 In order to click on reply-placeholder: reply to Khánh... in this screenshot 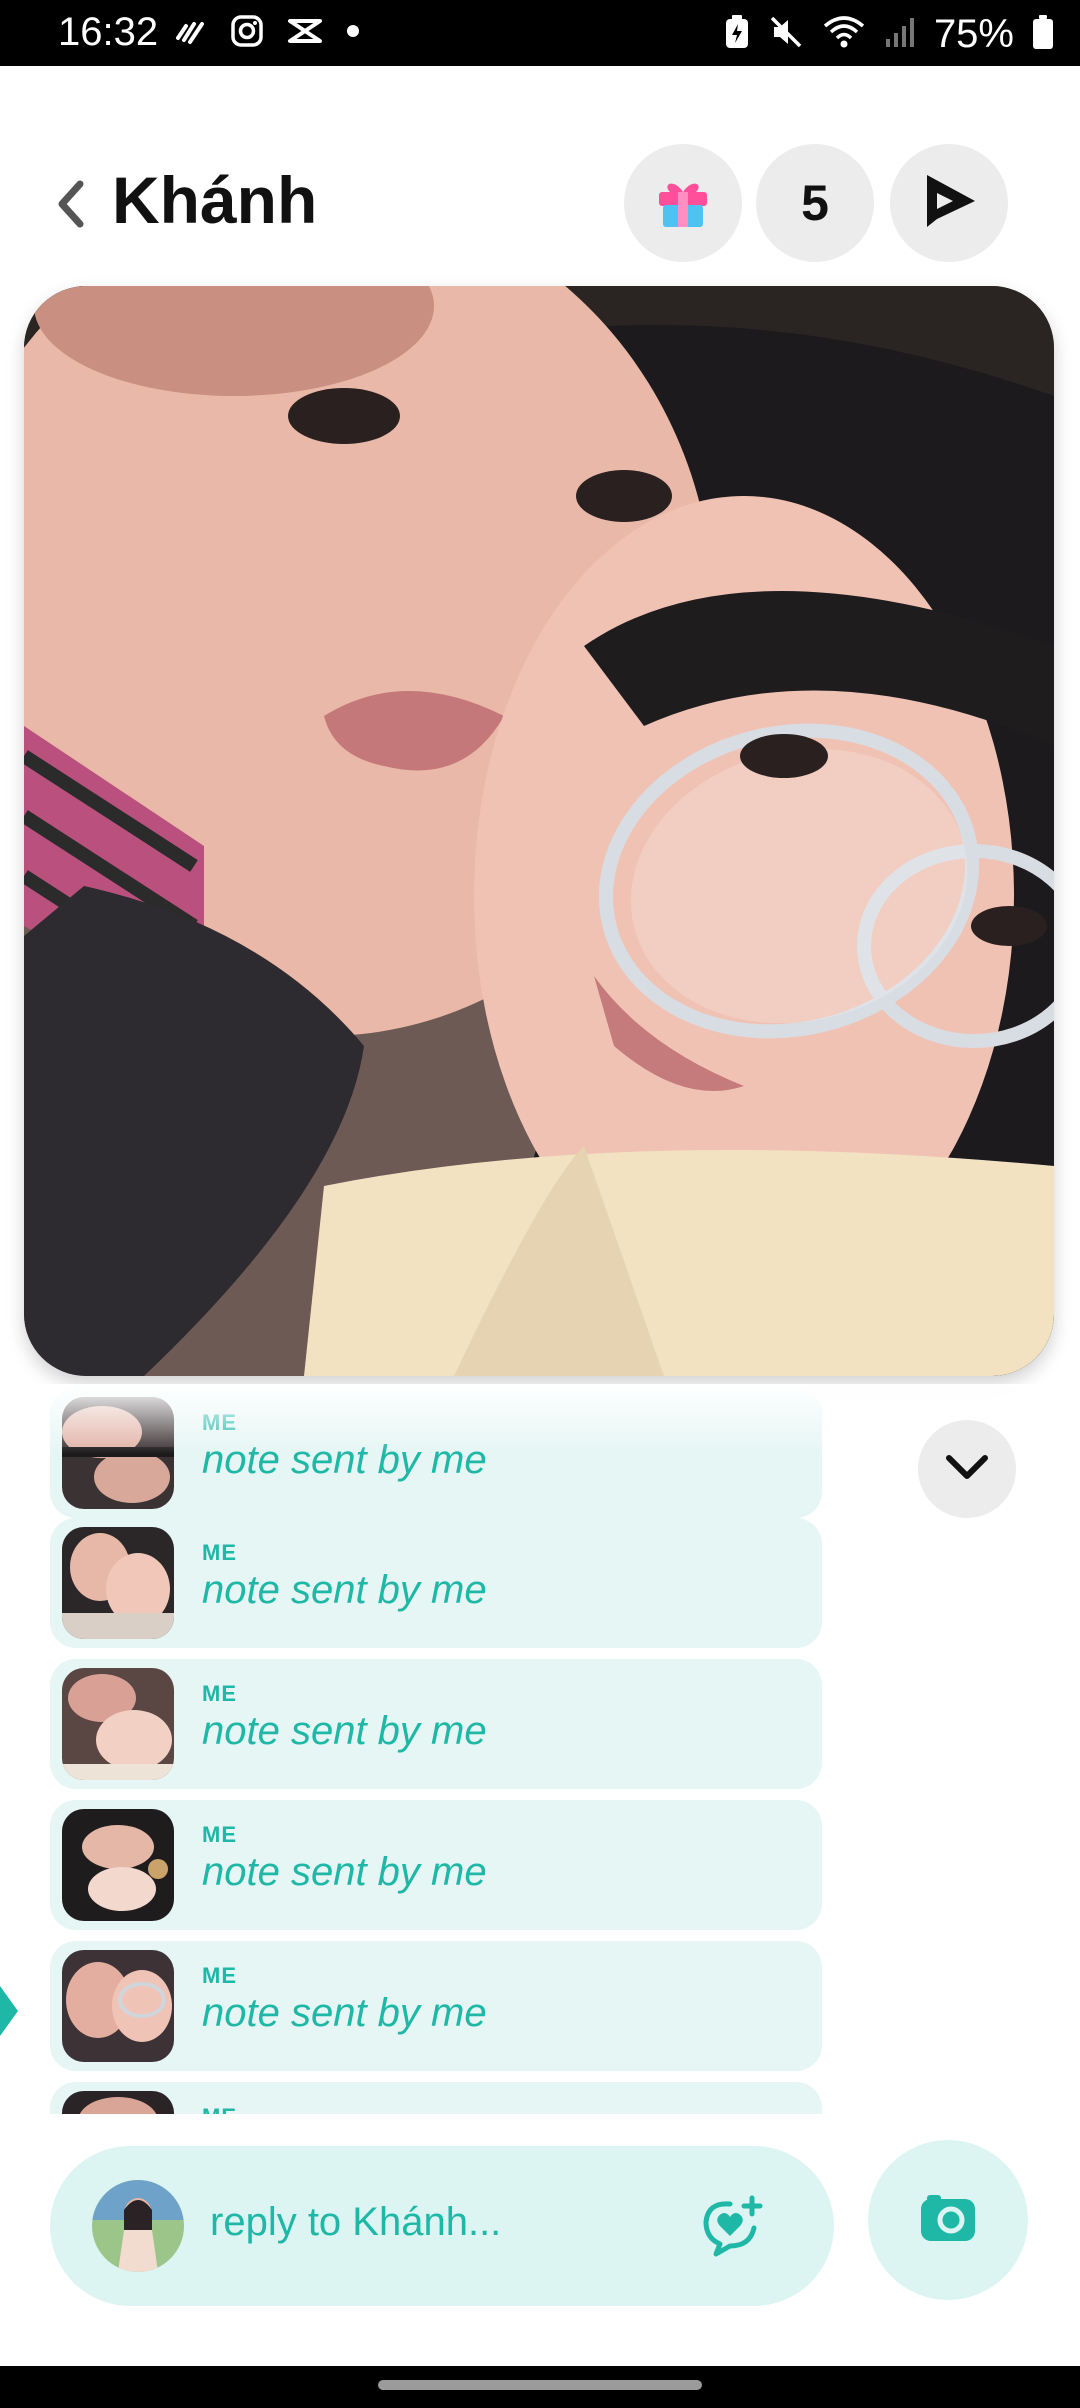, I will do `click(356, 2222)`.